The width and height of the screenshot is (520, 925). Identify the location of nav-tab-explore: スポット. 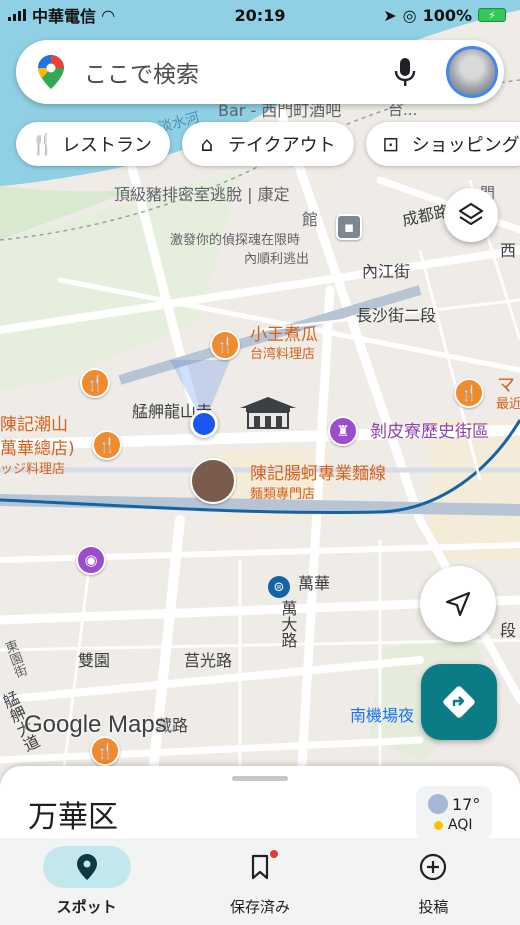
(86, 881).